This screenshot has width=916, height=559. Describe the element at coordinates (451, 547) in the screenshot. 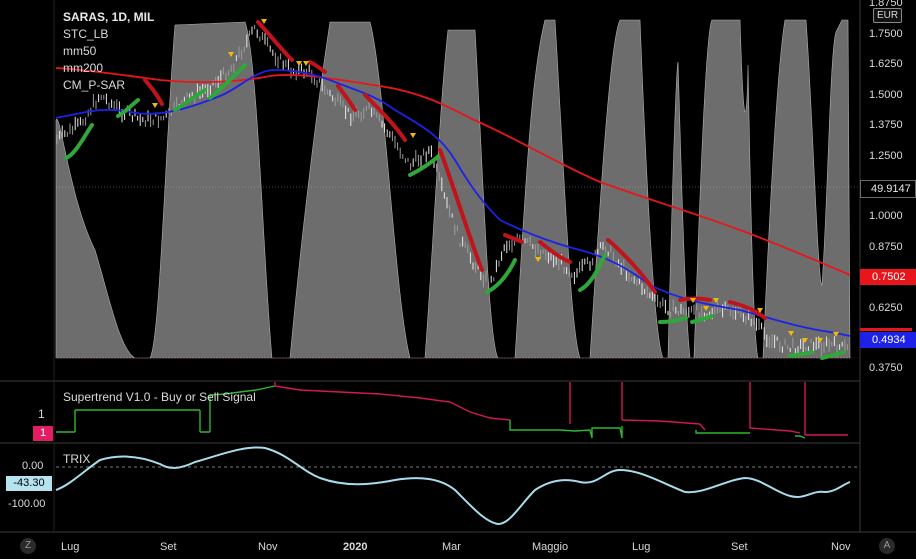

I see `time-tick: Mar` at that location.